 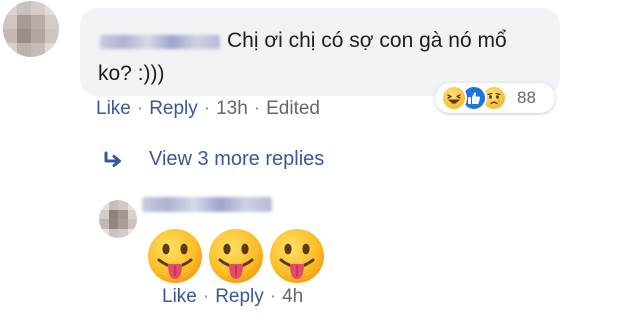 What do you see at coordinates (293, 109) in the screenshot?
I see `edited-label: Edited` at bounding box center [293, 109].